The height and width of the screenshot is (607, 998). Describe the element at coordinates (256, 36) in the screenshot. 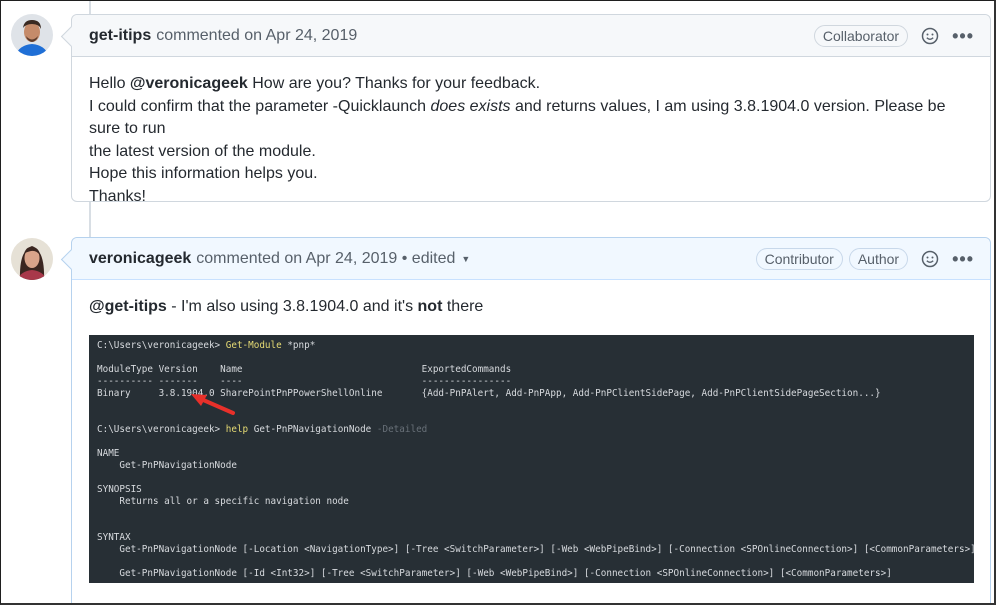

I see `comment-timestamp: commented on Apr 24, 2019` at that location.